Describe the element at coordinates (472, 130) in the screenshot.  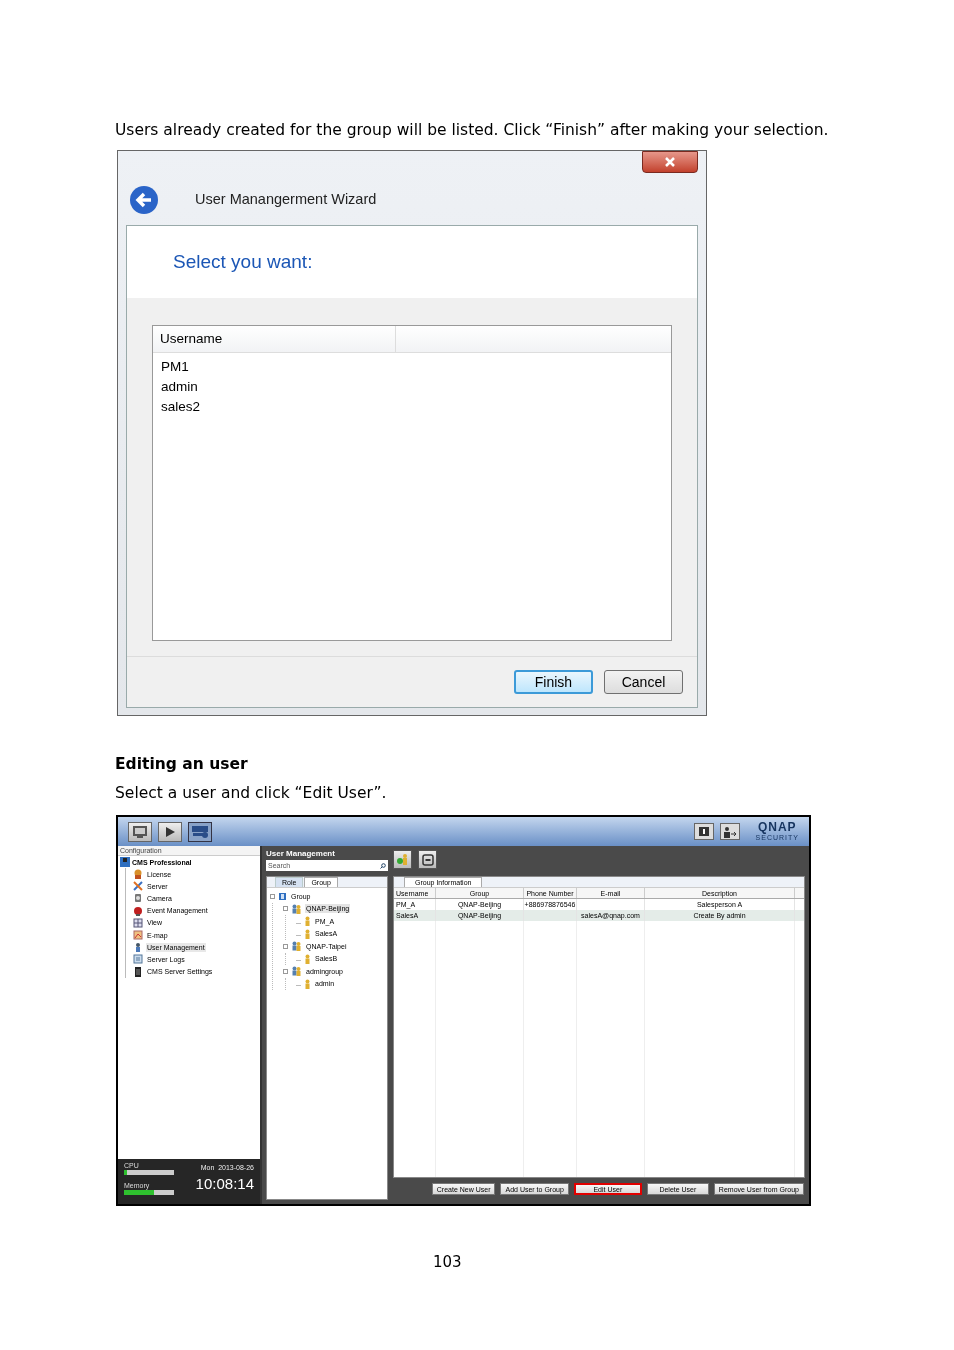
I see `intro-text: Users already created for the group will be listed. Click “Finish” after making your selection.` at that location.